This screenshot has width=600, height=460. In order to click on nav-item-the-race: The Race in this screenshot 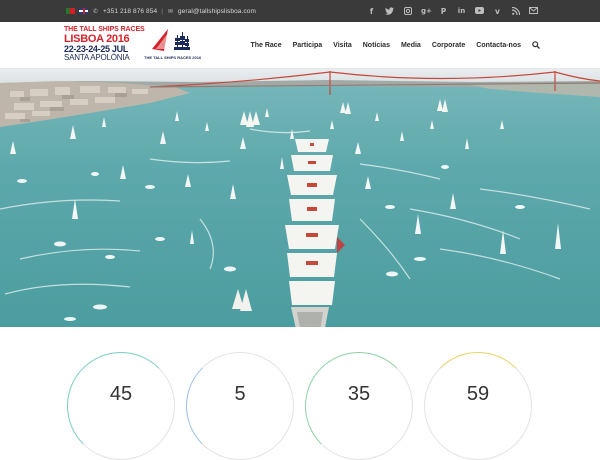, I will do `click(265, 45)`.